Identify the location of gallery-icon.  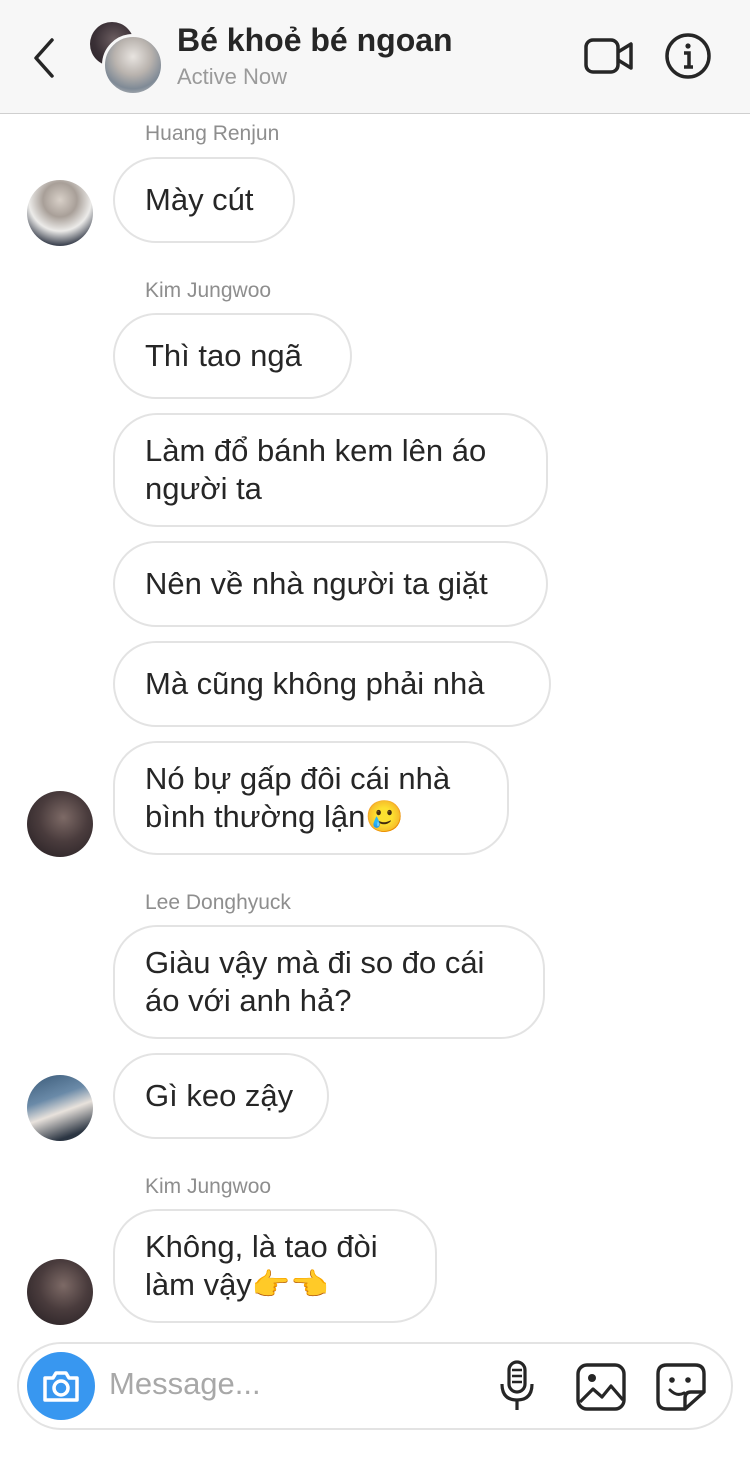
(601, 1387).